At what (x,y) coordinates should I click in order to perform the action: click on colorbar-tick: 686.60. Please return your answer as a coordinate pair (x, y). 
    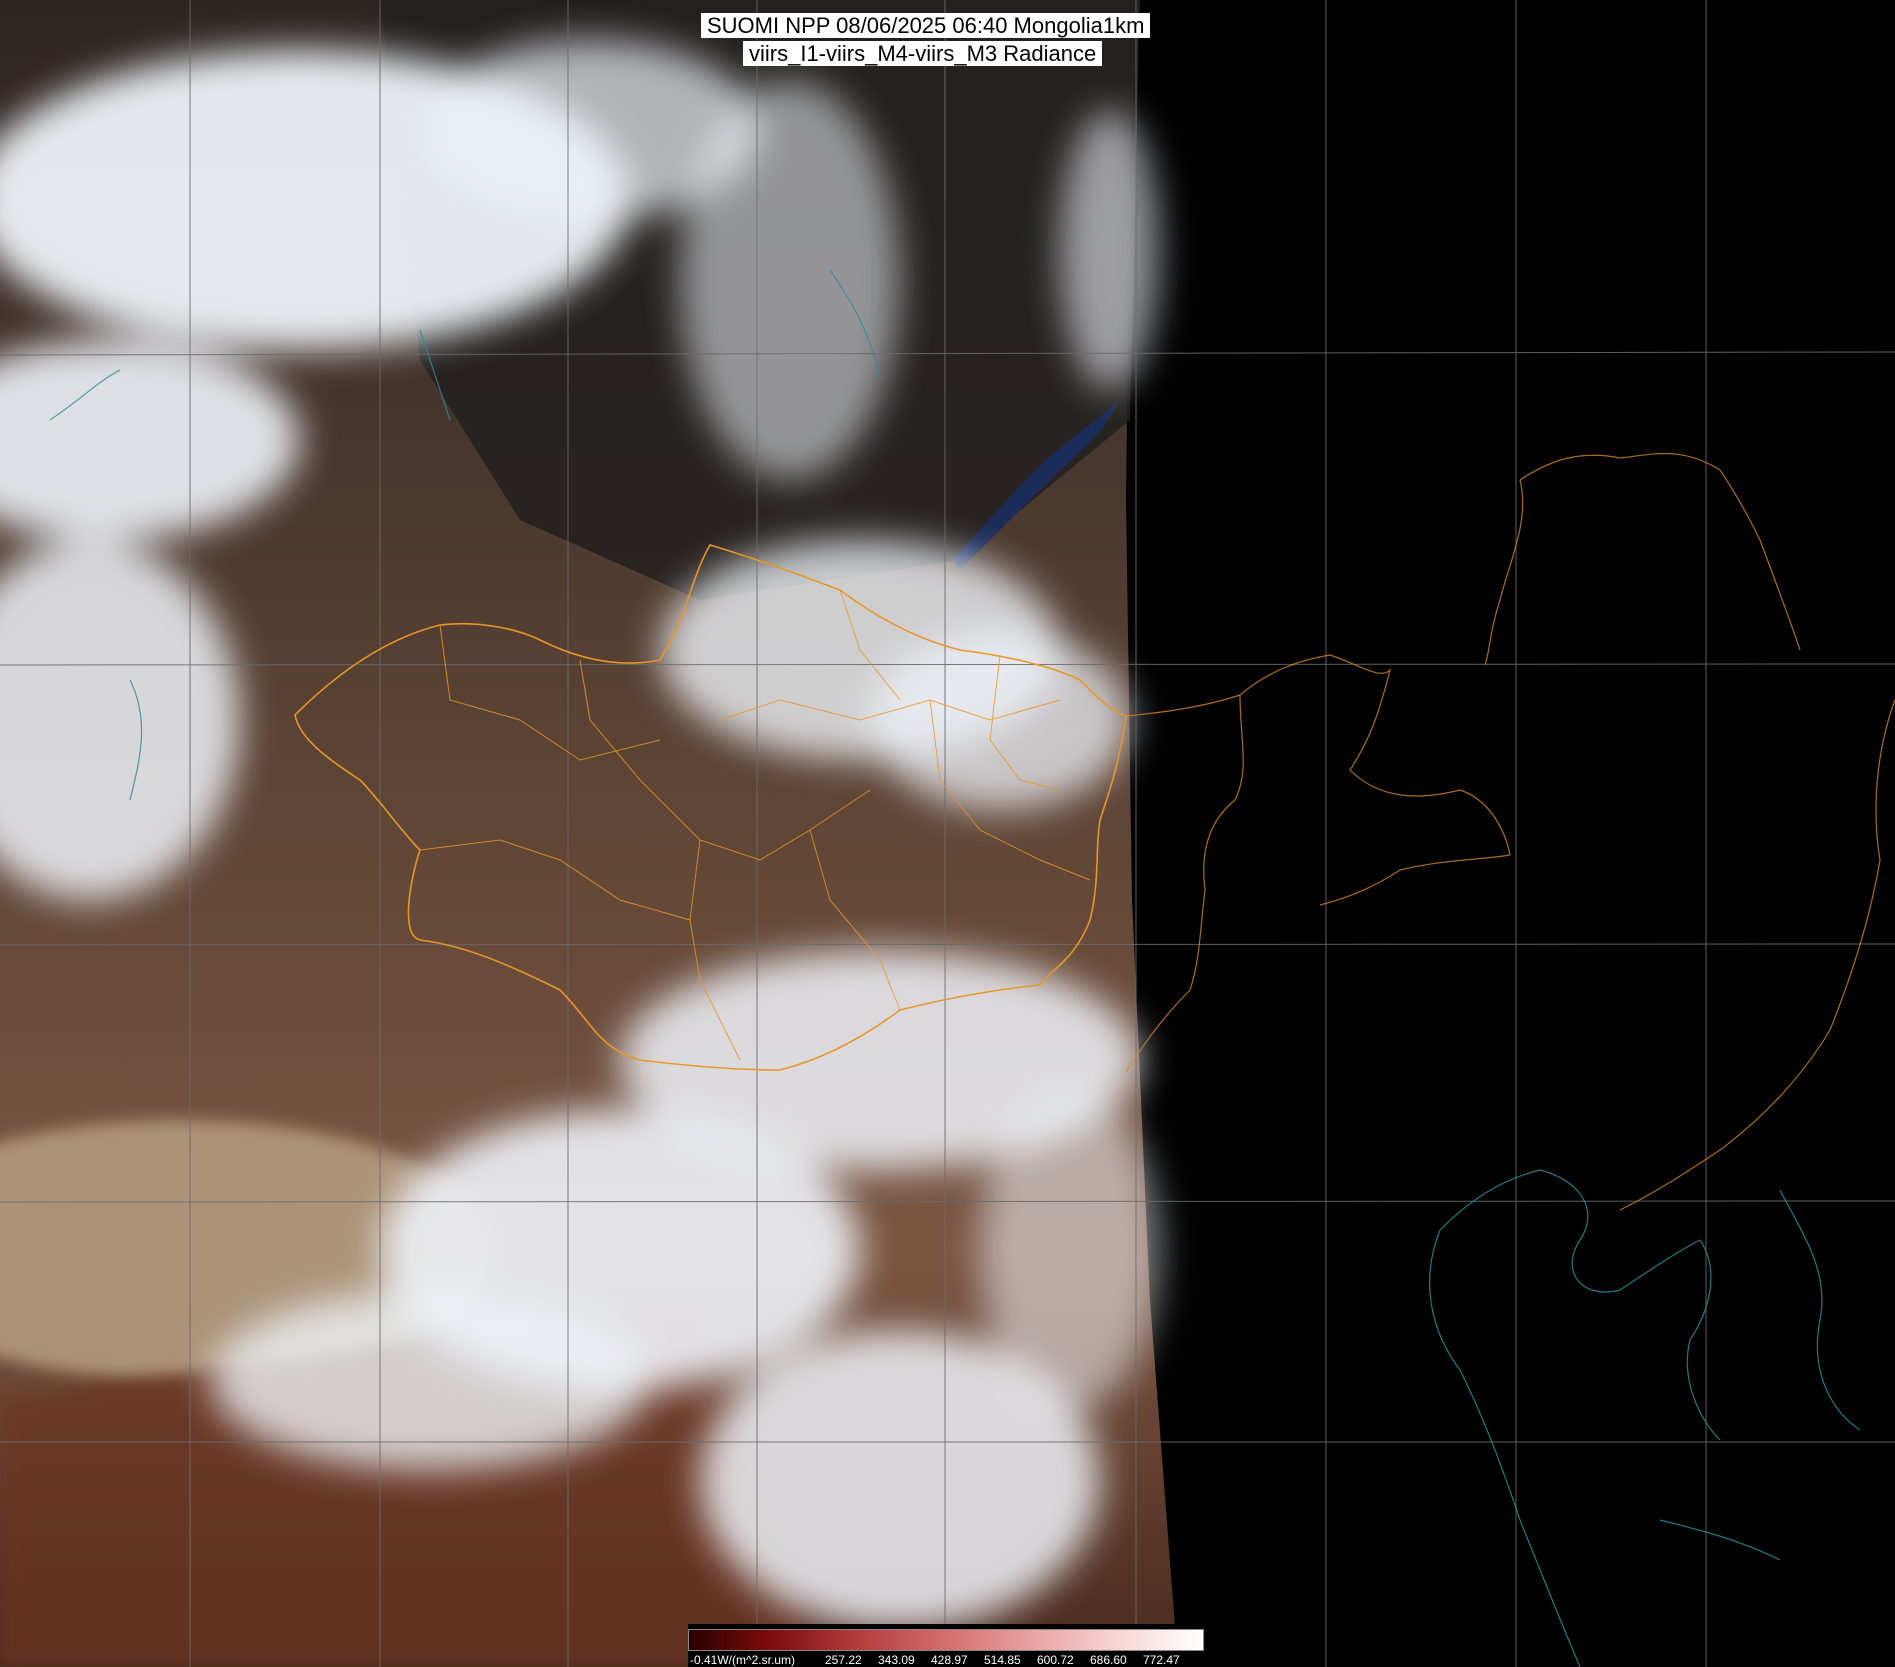
    Looking at the image, I should click on (1108, 1660).